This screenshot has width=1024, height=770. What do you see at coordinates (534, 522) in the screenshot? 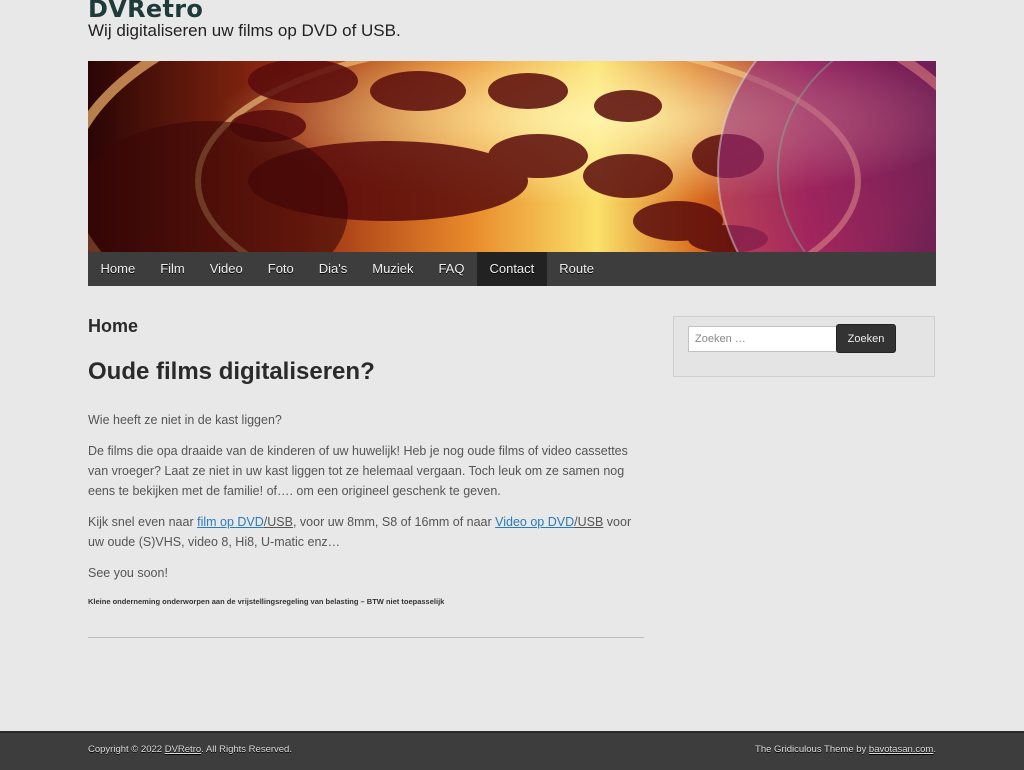
I see `video-op-dvd-link: Video op DVD` at bounding box center [534, 522].